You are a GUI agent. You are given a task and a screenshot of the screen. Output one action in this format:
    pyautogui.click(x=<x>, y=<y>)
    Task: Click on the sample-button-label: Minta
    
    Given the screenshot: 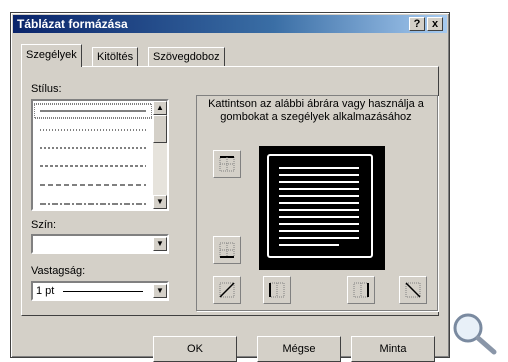 What is the action you would take?
    pyautogui.click(x=393, y=349)
    